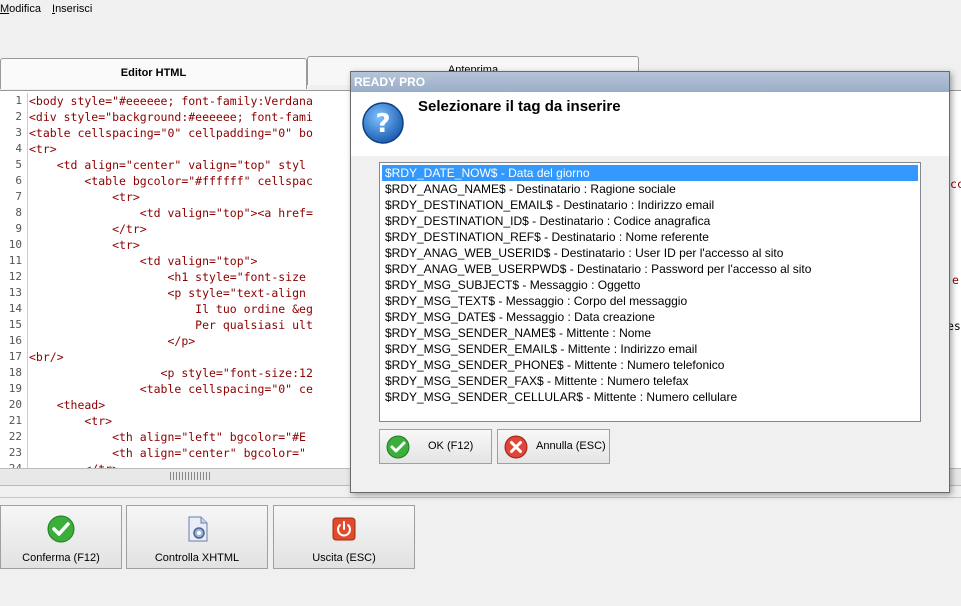  What do you see at coordinates (153, 73) in the screenshot?
I see `tab-editor-html: Editor HTML` at bounding box center [153, 73].